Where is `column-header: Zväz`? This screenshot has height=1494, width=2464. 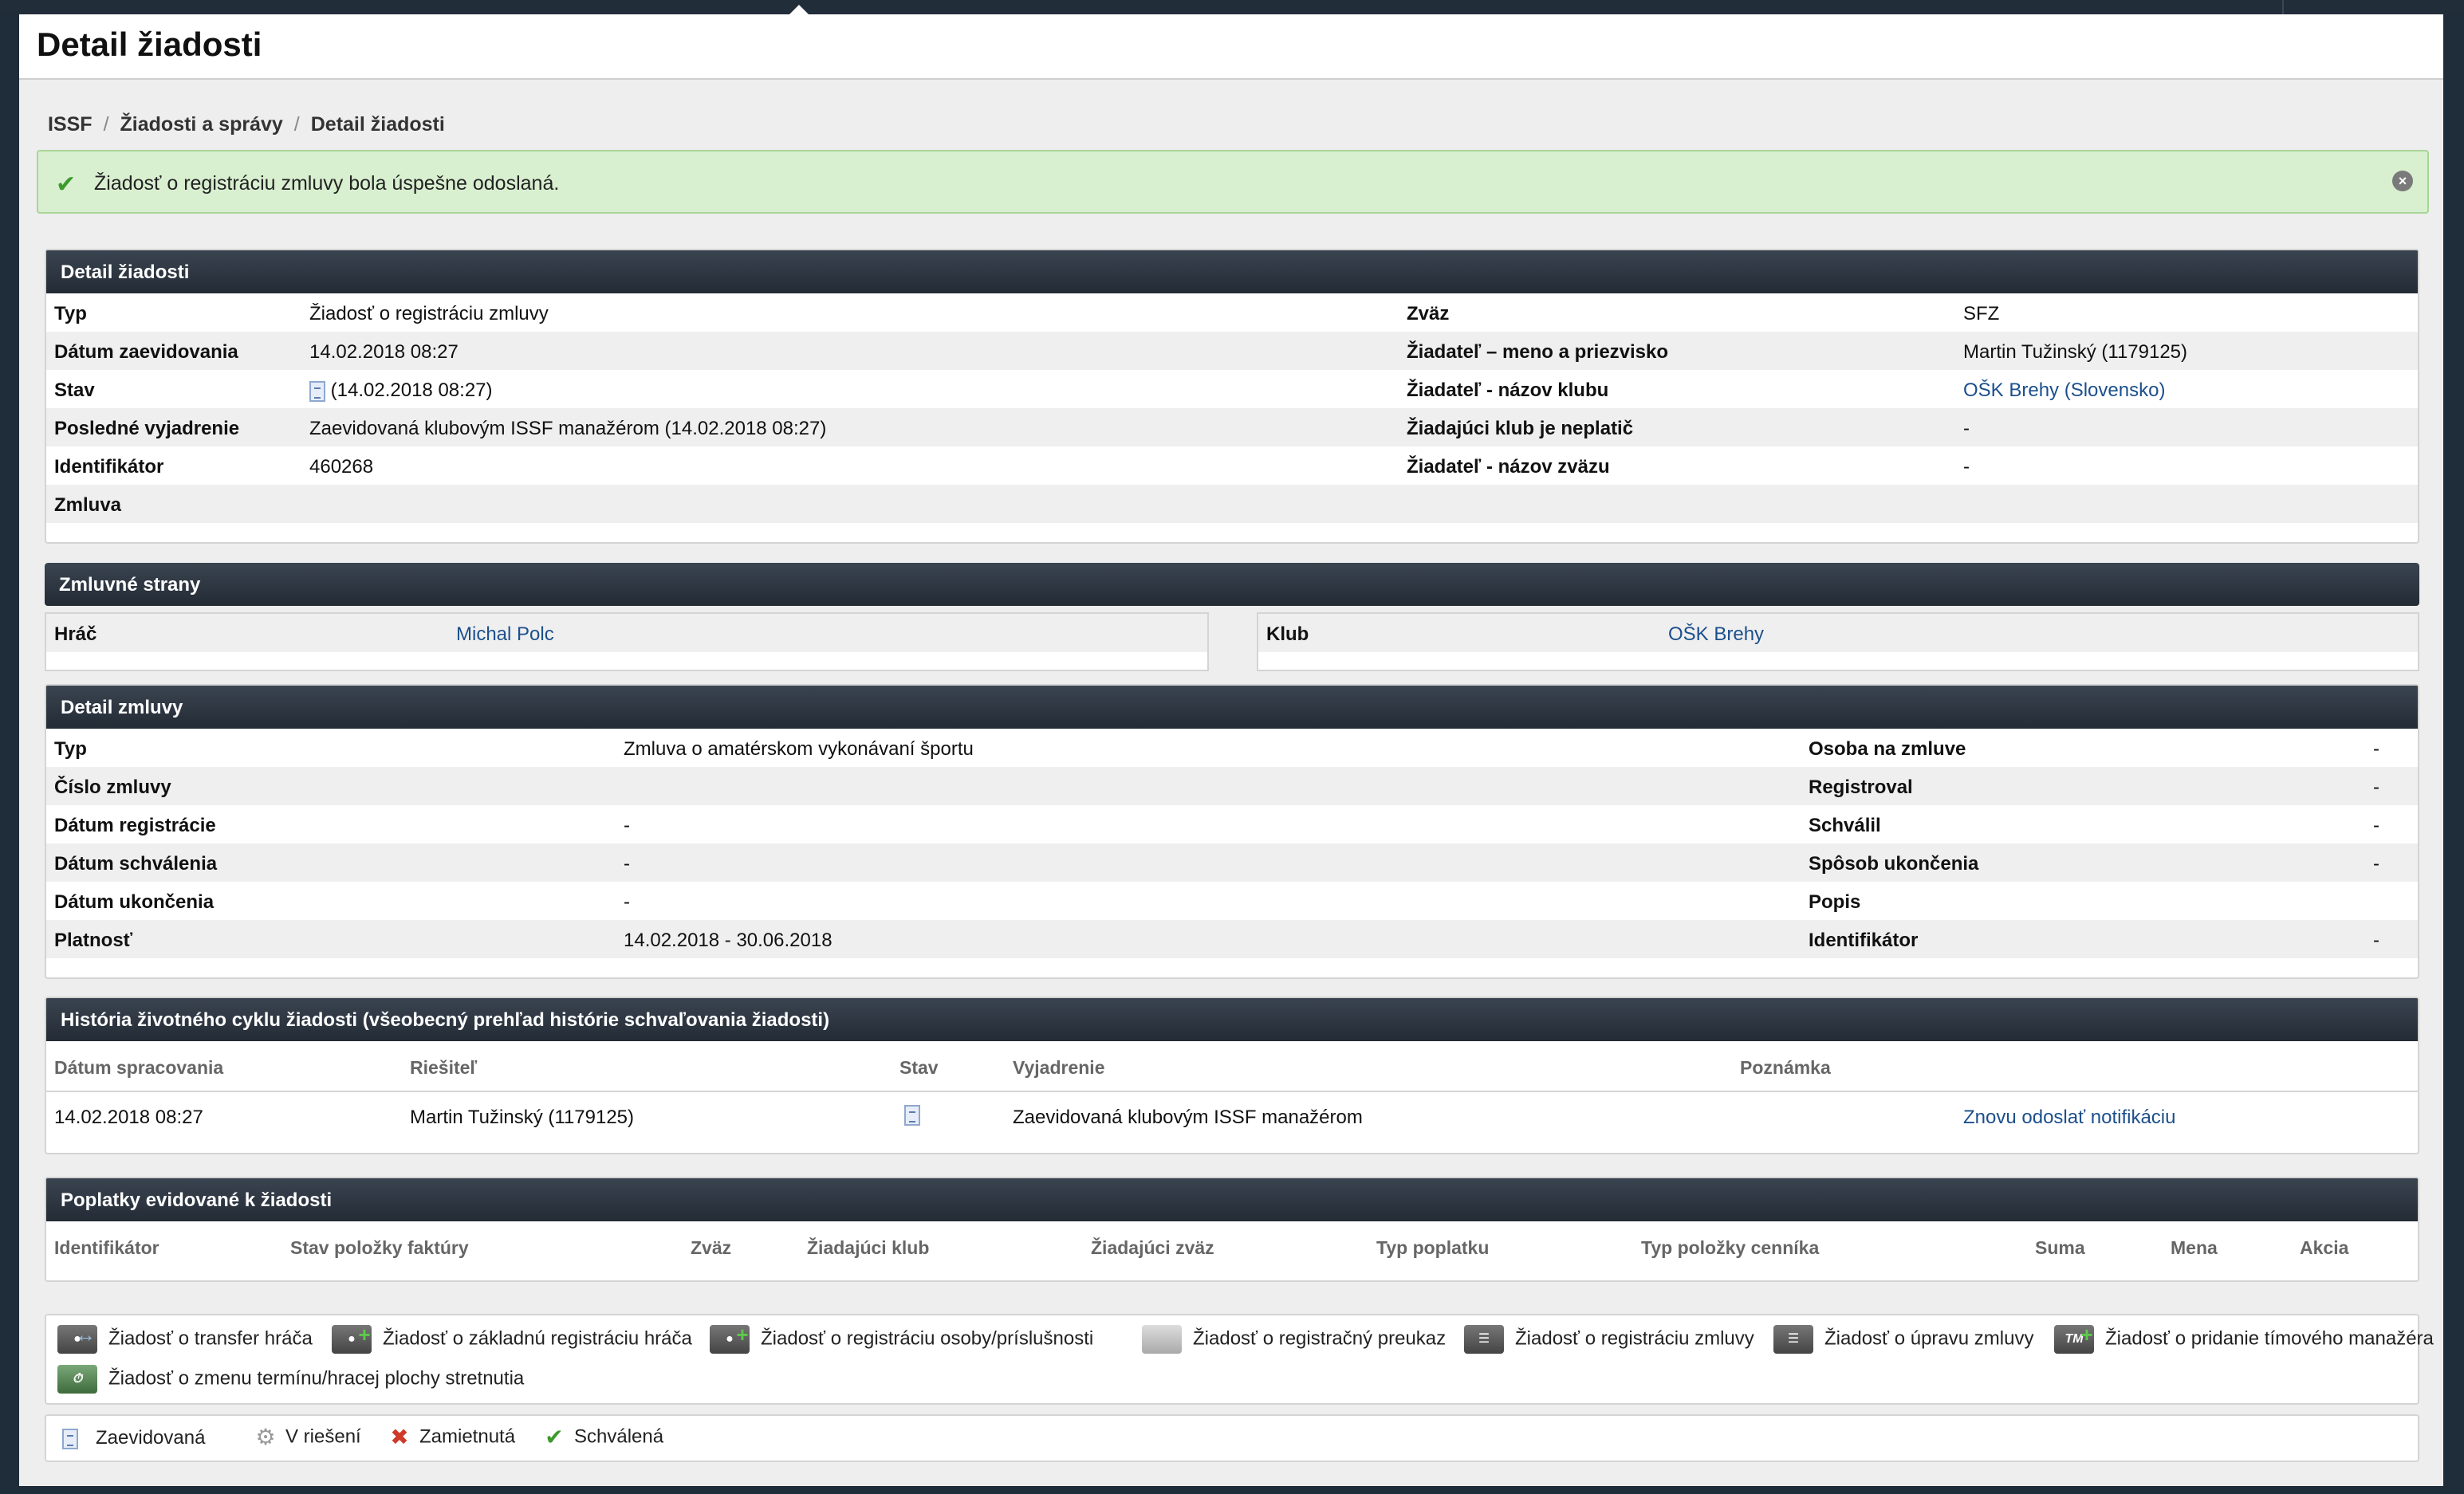
column-header: Zväz is located at coordinates (711, 1247).